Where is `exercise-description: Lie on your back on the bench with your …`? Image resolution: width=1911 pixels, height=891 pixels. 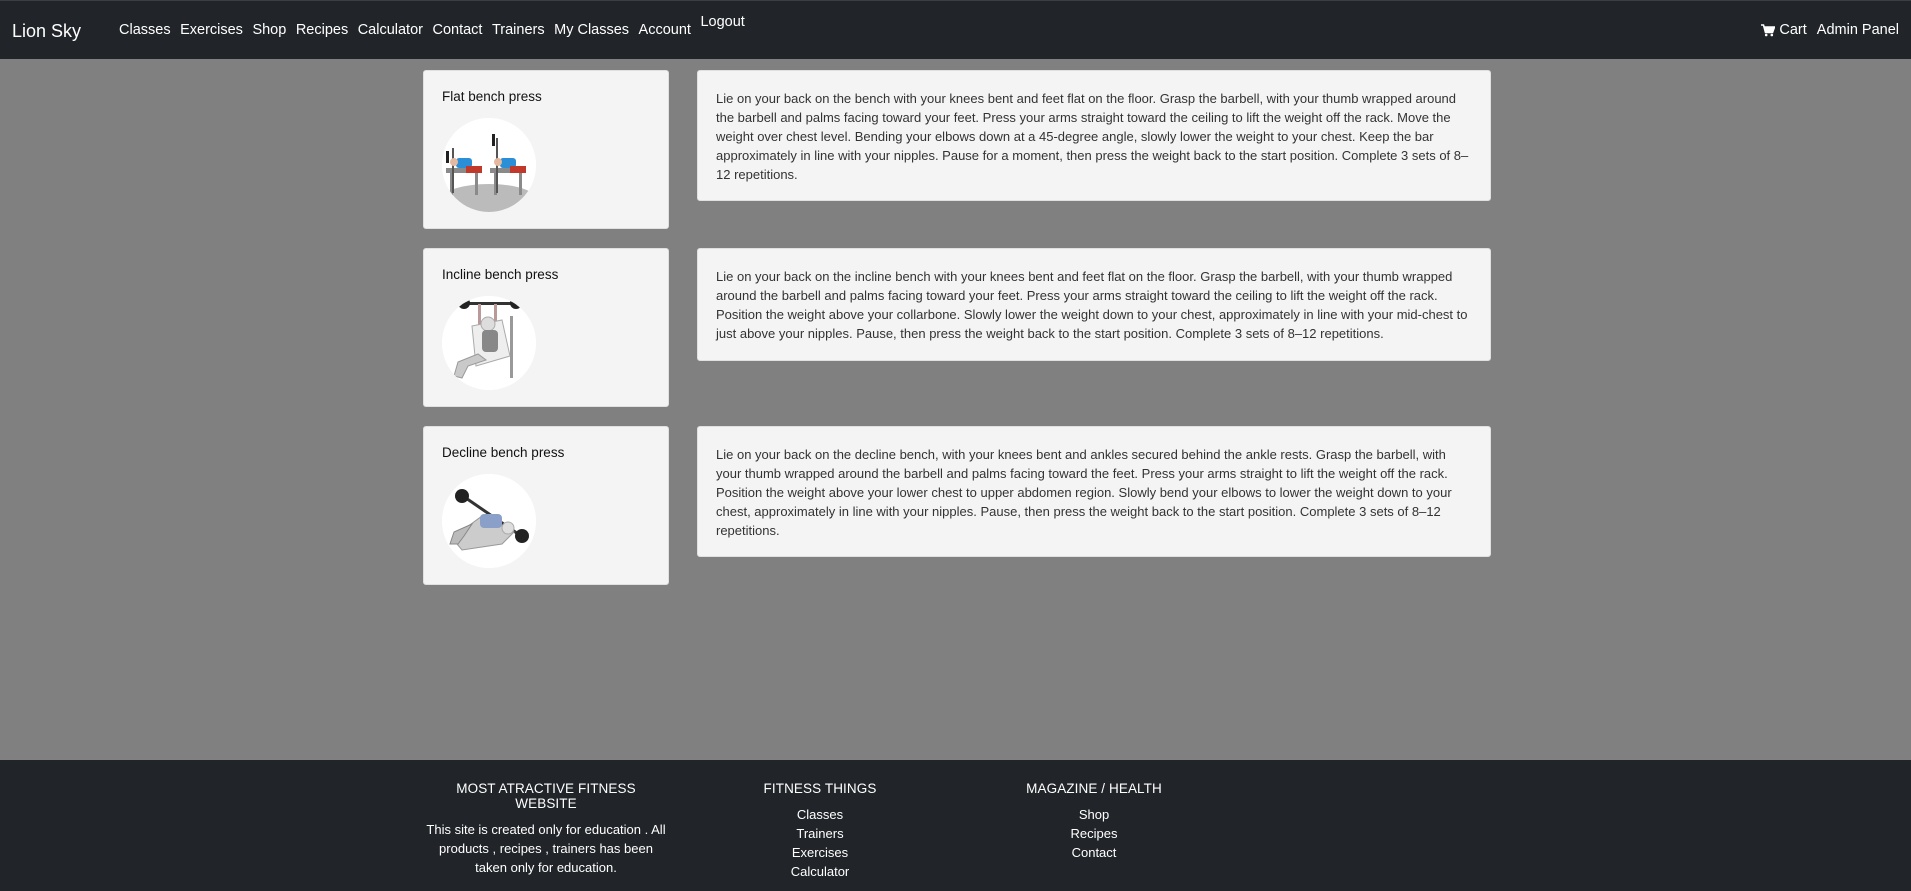 exercise-description: Lie on your back on the bench with your … is located at coordinates (1092, 136).